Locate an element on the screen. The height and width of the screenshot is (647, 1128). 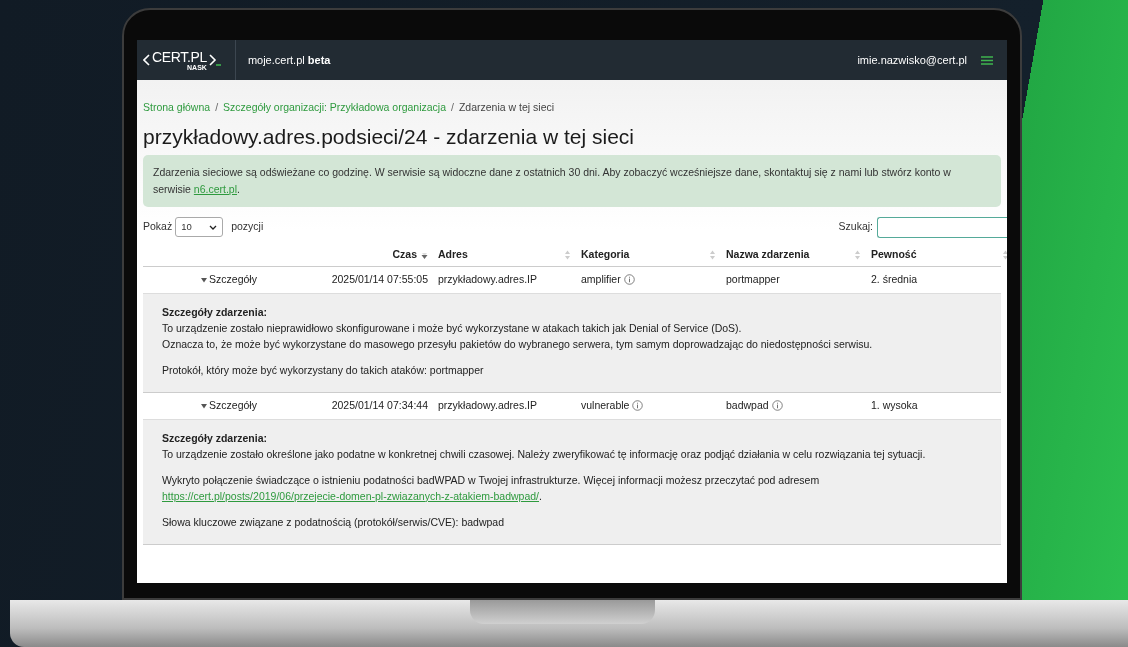
table-cell-text: 2025/01/14 07:34:44 is located at coordinates (379, 405).